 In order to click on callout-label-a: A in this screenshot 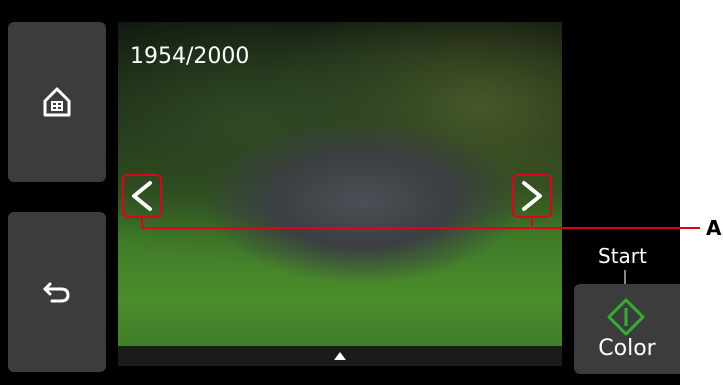, I will do `click(714, 228)`.